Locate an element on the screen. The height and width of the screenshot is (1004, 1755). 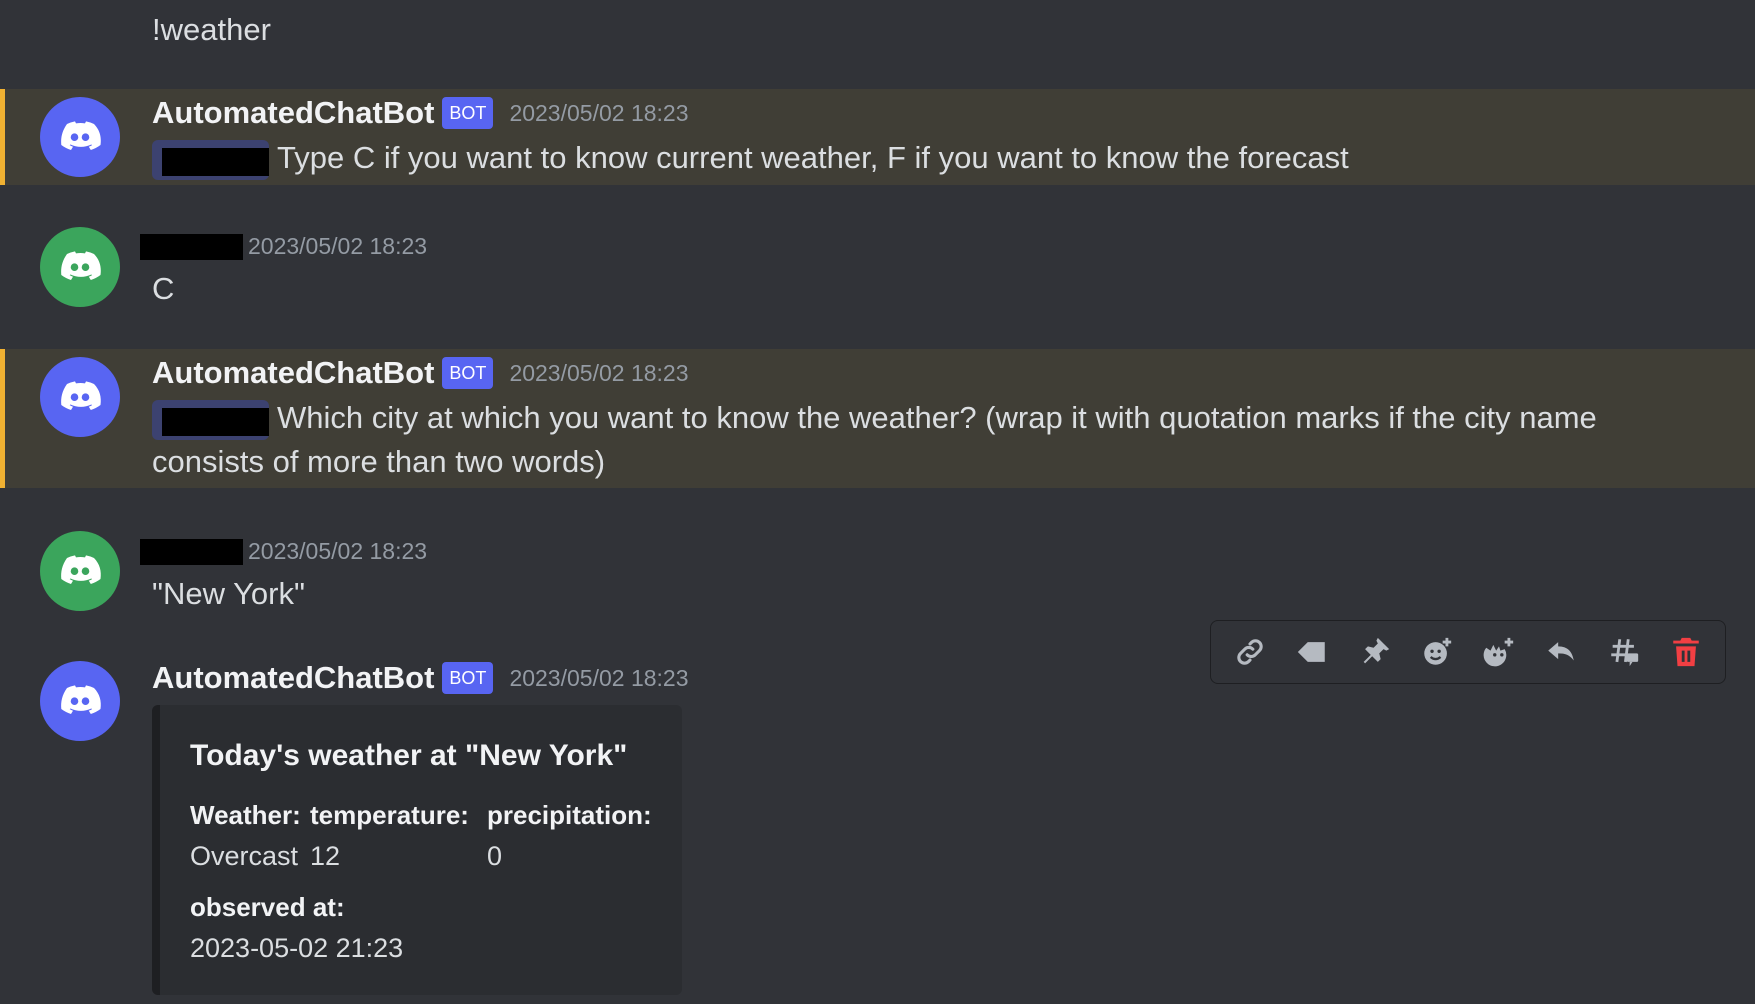
message-text: !weather is located at coordinates (211, 29).